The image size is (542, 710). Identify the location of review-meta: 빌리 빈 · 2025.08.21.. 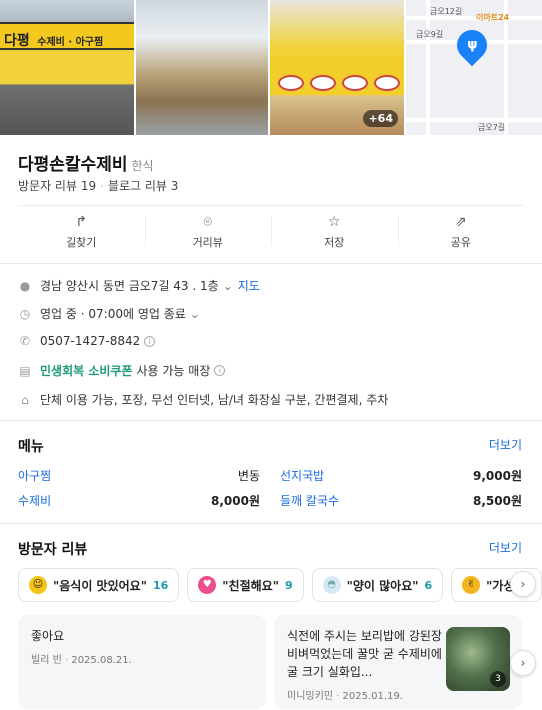
(81, 660).